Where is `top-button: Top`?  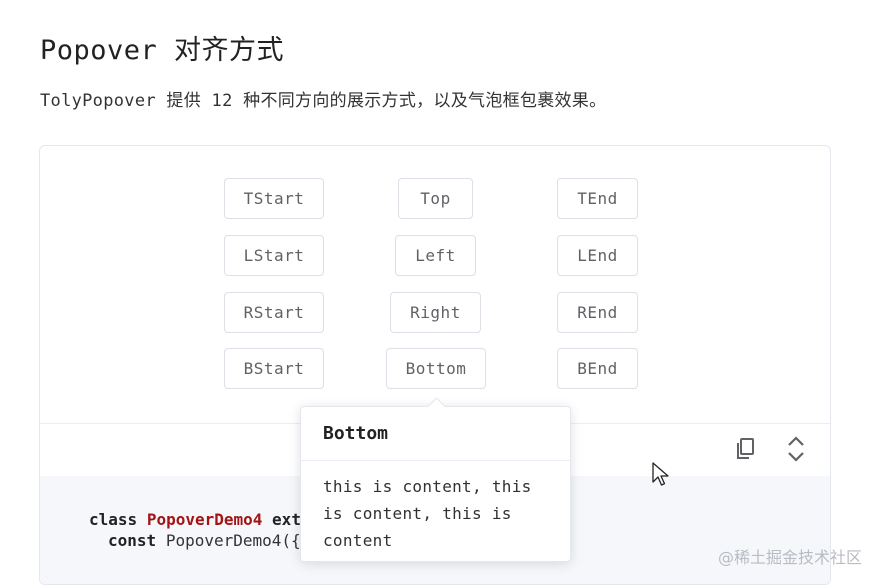
top-button: Top is located at coordinates (435, 198).